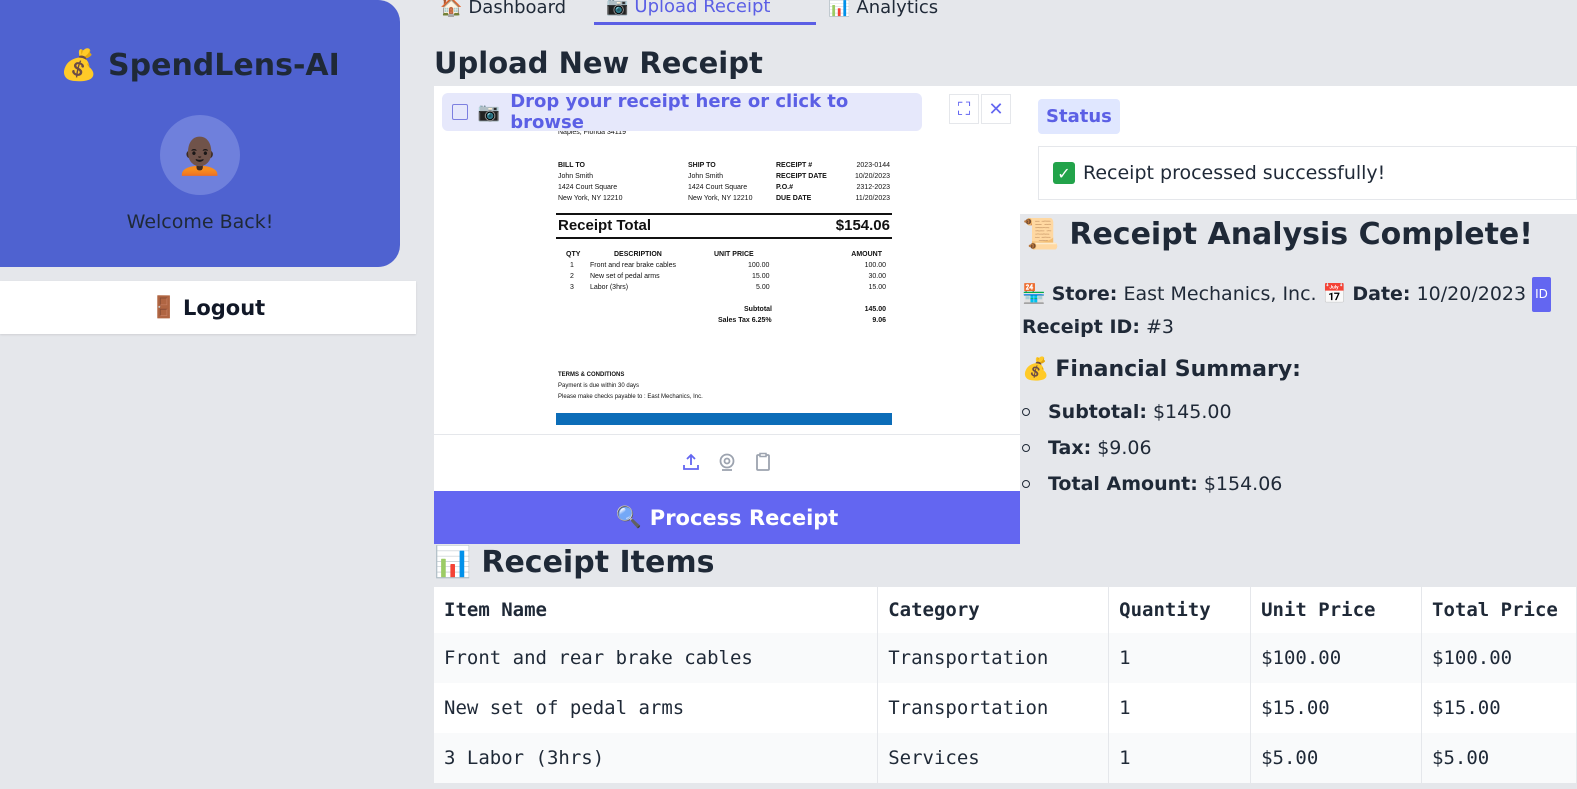 The image size is (1577, 789). Describe the element at coordinates (1079, 116) in the screenshot. I see `status-label: Status` at that location.